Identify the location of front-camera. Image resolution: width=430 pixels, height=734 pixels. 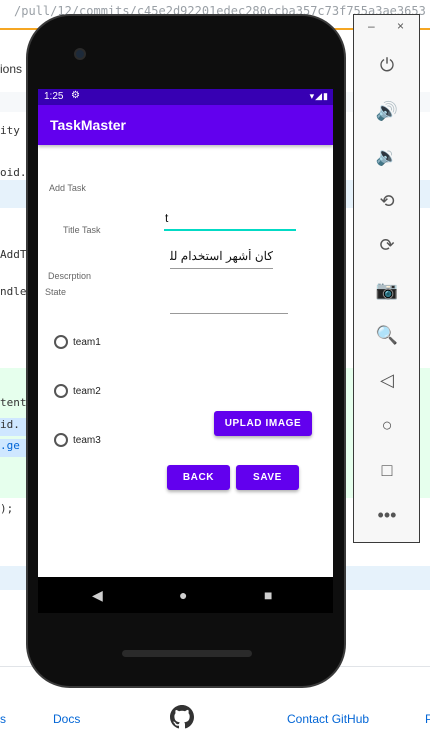
(80, 54).